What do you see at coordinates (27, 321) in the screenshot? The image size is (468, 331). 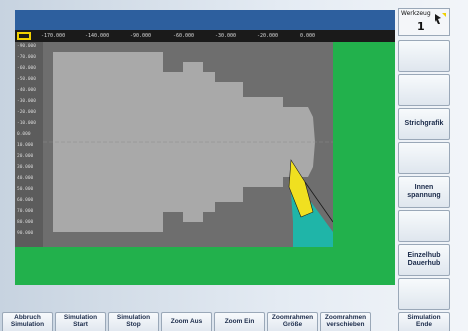 I see `softkey-abbruch-simulation: Abbruch Simulation` at bounding box center [27, 321].